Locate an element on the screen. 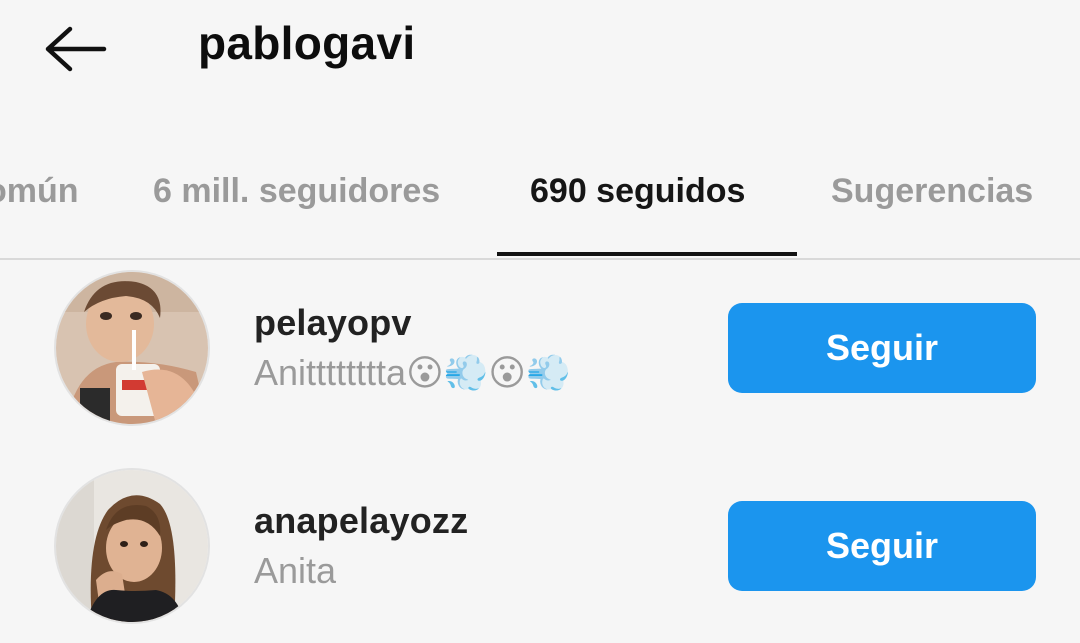 The height and width of the screenshot is (643, 1080). back-button is located at coordinates (76, 49).